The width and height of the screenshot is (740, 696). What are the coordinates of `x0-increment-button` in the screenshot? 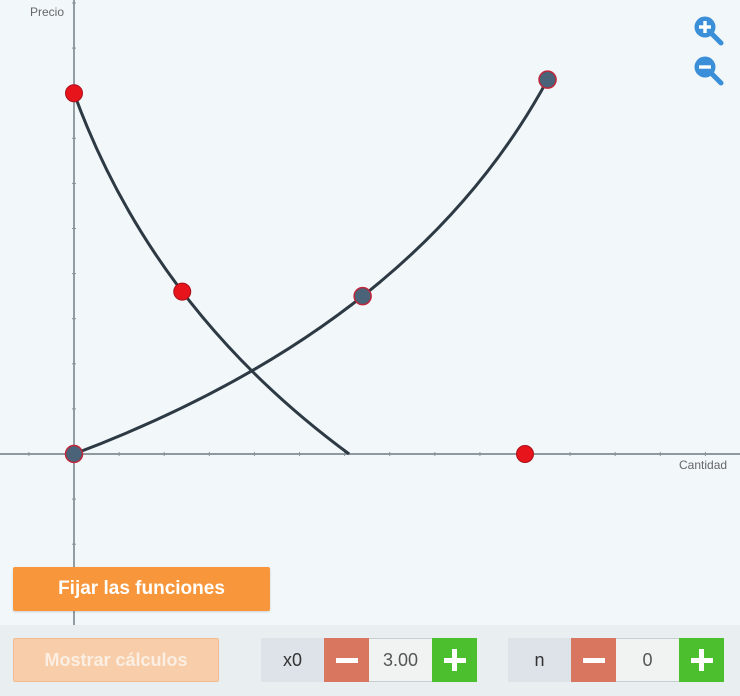 It's located at (454, 660).